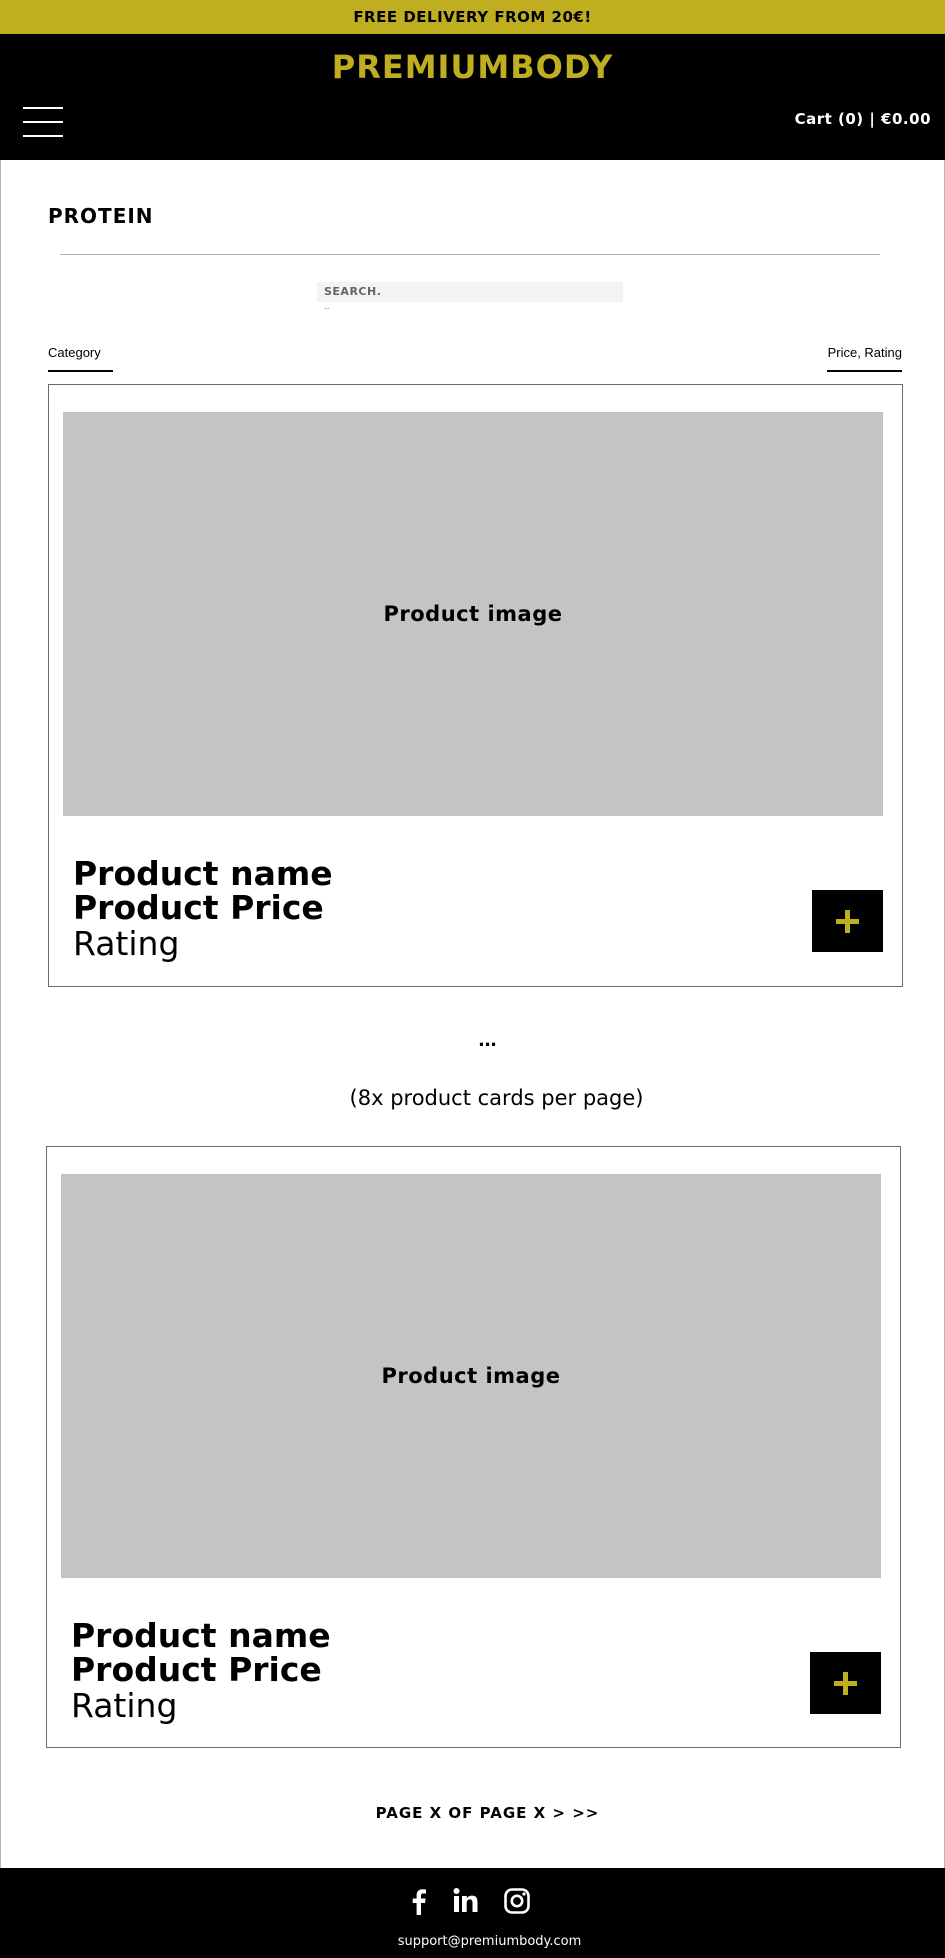  Describe the element at coordinates (80, 371) in the screenshot. I see `category-filter-underline` at that location.